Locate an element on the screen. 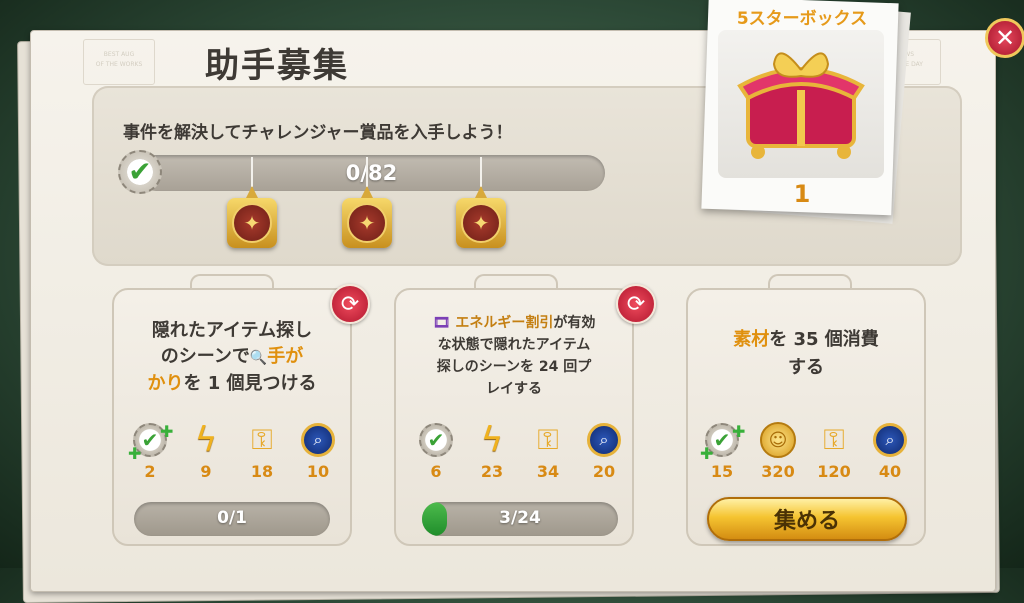 This screenshot has width=1024, height=603. milestone-reward-1: ✦ is located at coordinates (252, 217).